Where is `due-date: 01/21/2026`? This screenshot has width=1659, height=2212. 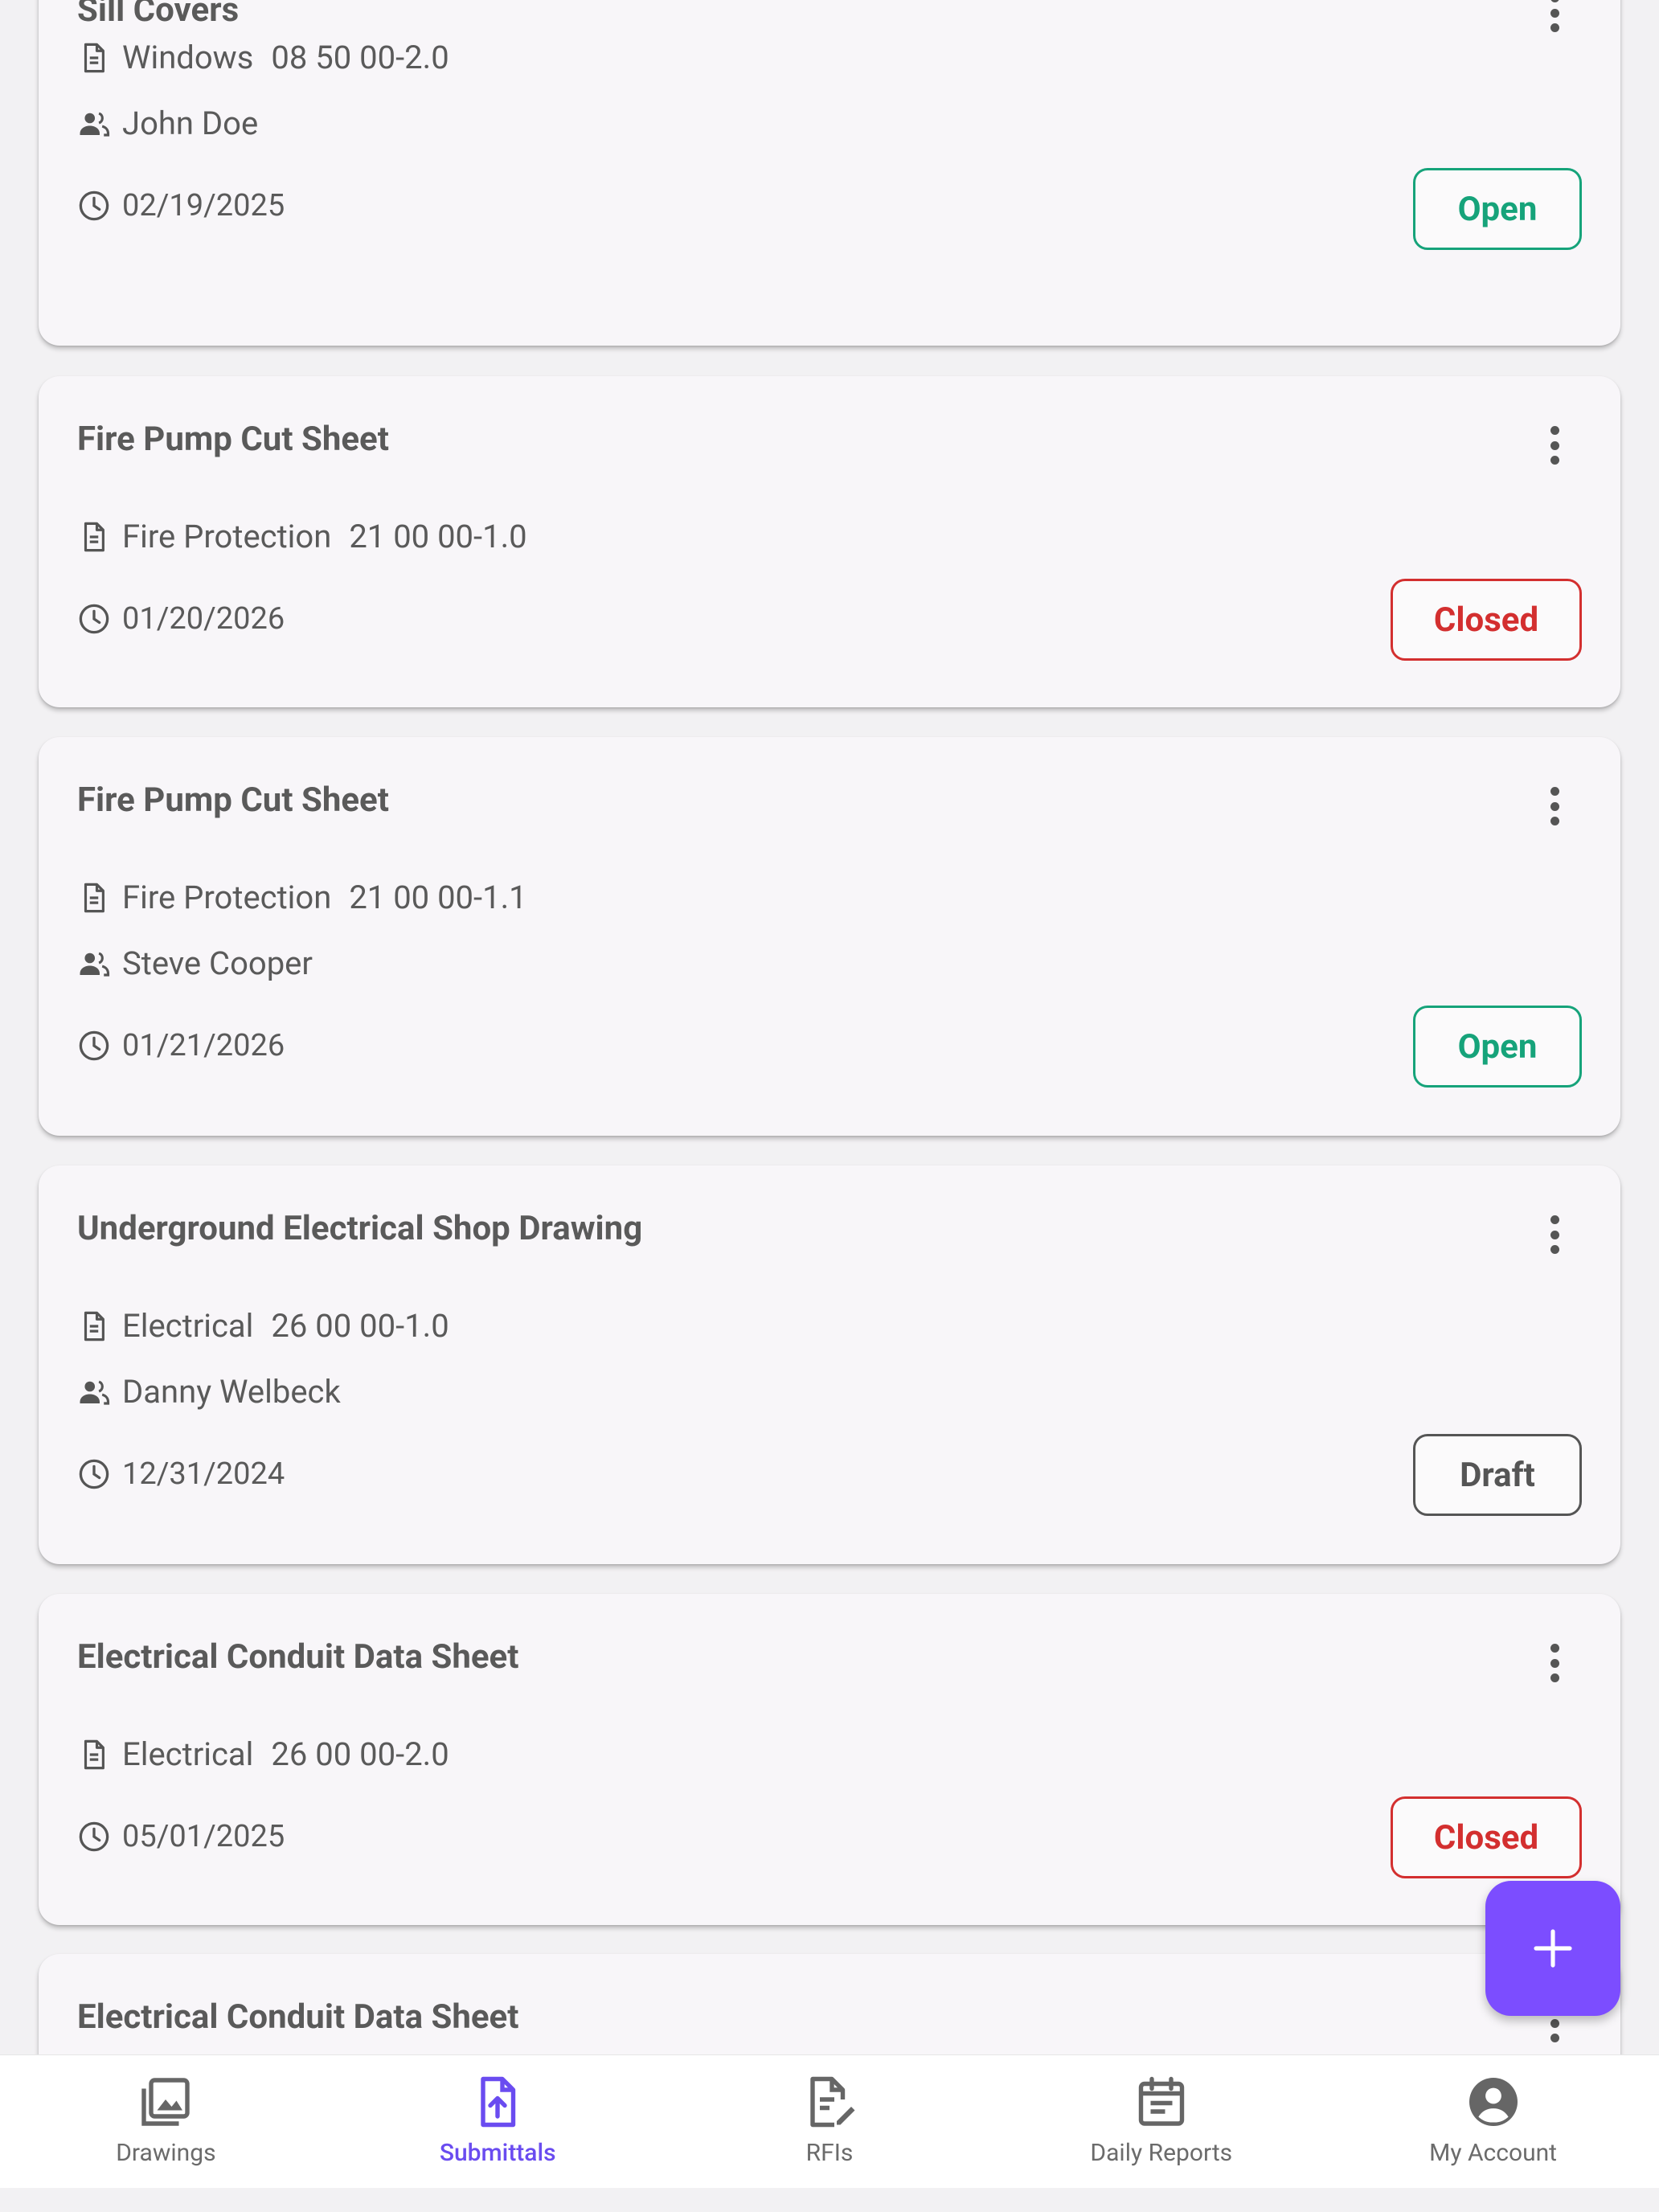
due-date: 01/21/2026 is located at coordinates (203, 1045).